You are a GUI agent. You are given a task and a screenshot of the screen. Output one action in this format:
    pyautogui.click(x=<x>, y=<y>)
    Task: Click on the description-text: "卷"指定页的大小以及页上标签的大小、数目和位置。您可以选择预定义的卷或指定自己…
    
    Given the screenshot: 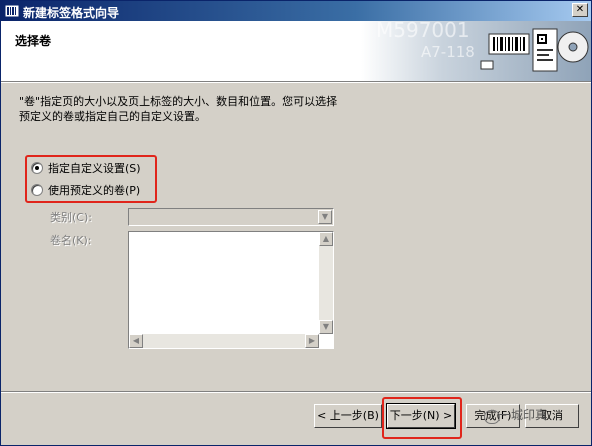 What is the action you would take?
    pyautogui.click(x=178, y=109)
    